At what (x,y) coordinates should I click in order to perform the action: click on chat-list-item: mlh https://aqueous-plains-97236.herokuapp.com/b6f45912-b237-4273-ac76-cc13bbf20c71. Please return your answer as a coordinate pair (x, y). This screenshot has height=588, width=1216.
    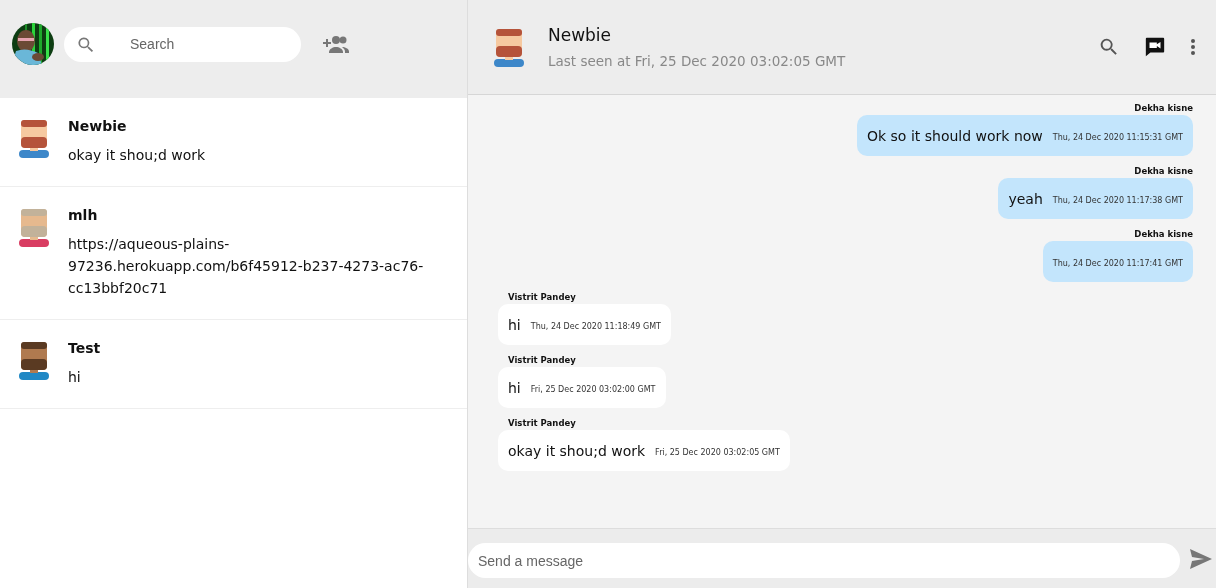
    Looking at the image, I should click on (233, 253).